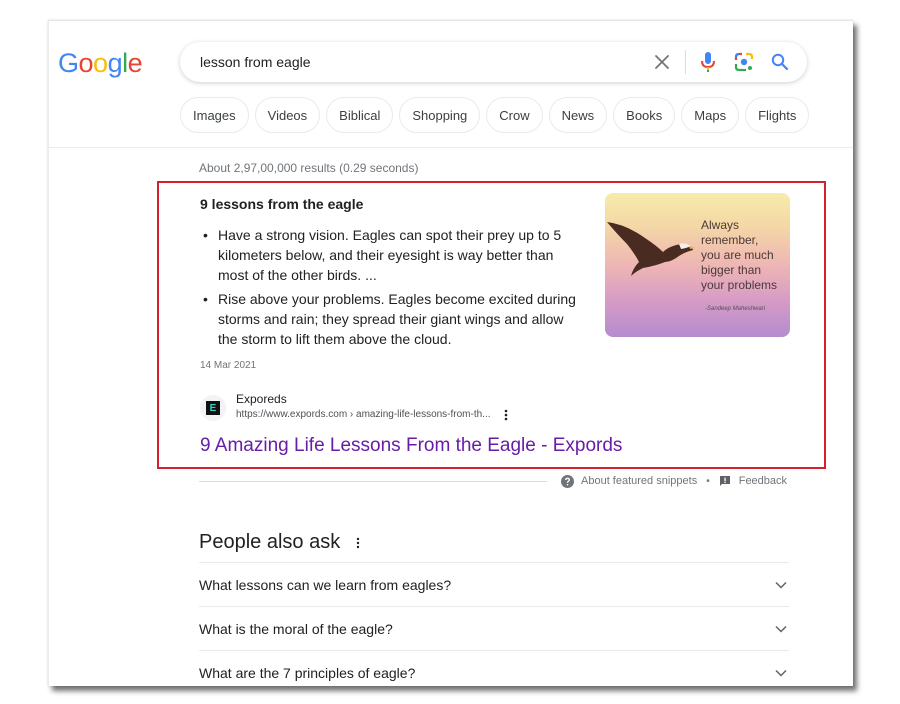 Image resolution: width=900 pixels, height=704 pixels. Describe the element at coordinates (494, 584) in the screenshot. I see `paa-question: What lessons can we learn from eagles?` at that location.